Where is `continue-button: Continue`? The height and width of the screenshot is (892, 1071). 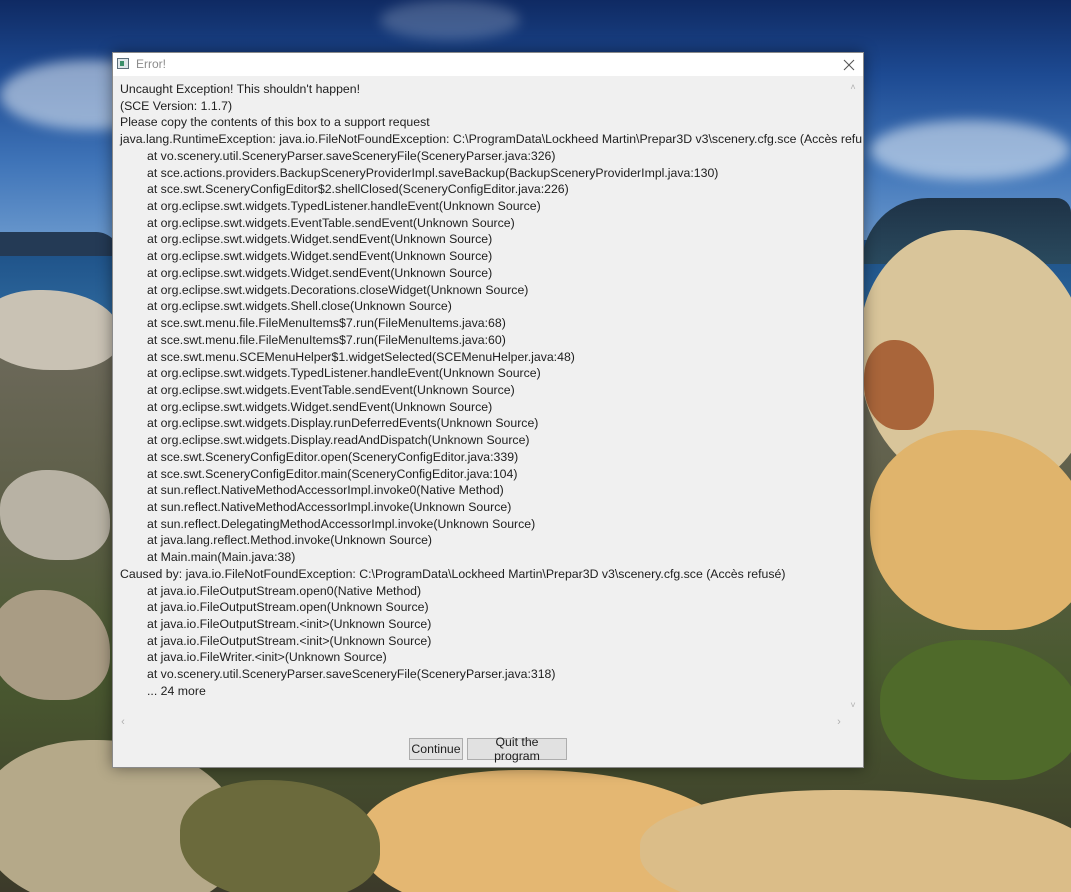 continue-button: Continue is located at coordinates (436, 749).